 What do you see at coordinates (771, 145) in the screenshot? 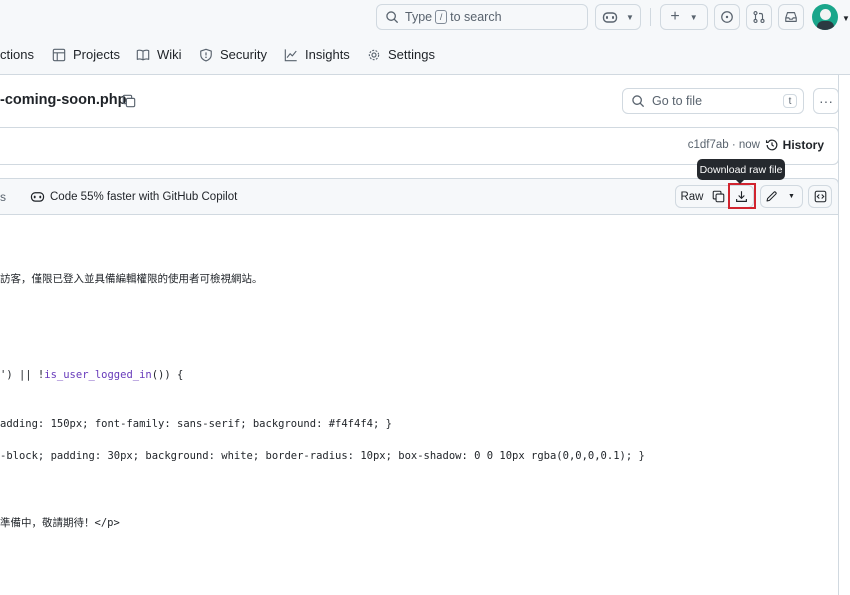
I see `history-icon` at bounding box center [771, 145].